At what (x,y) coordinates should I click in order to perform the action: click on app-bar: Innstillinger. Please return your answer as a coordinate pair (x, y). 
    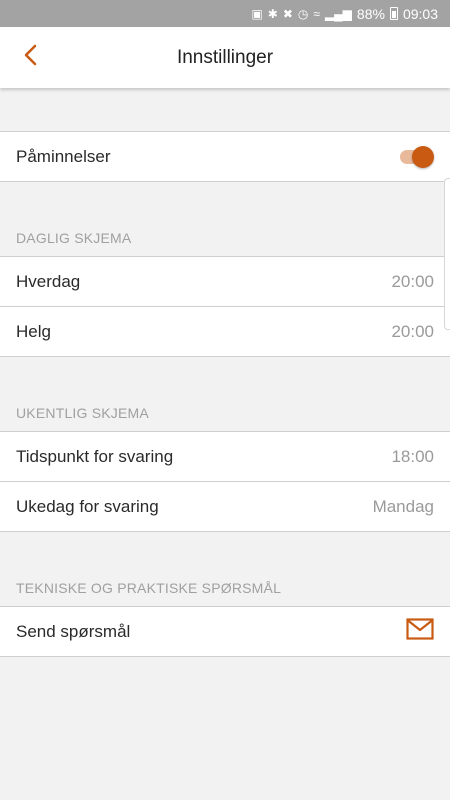
    Looking at the image, I should click on (225, 57).